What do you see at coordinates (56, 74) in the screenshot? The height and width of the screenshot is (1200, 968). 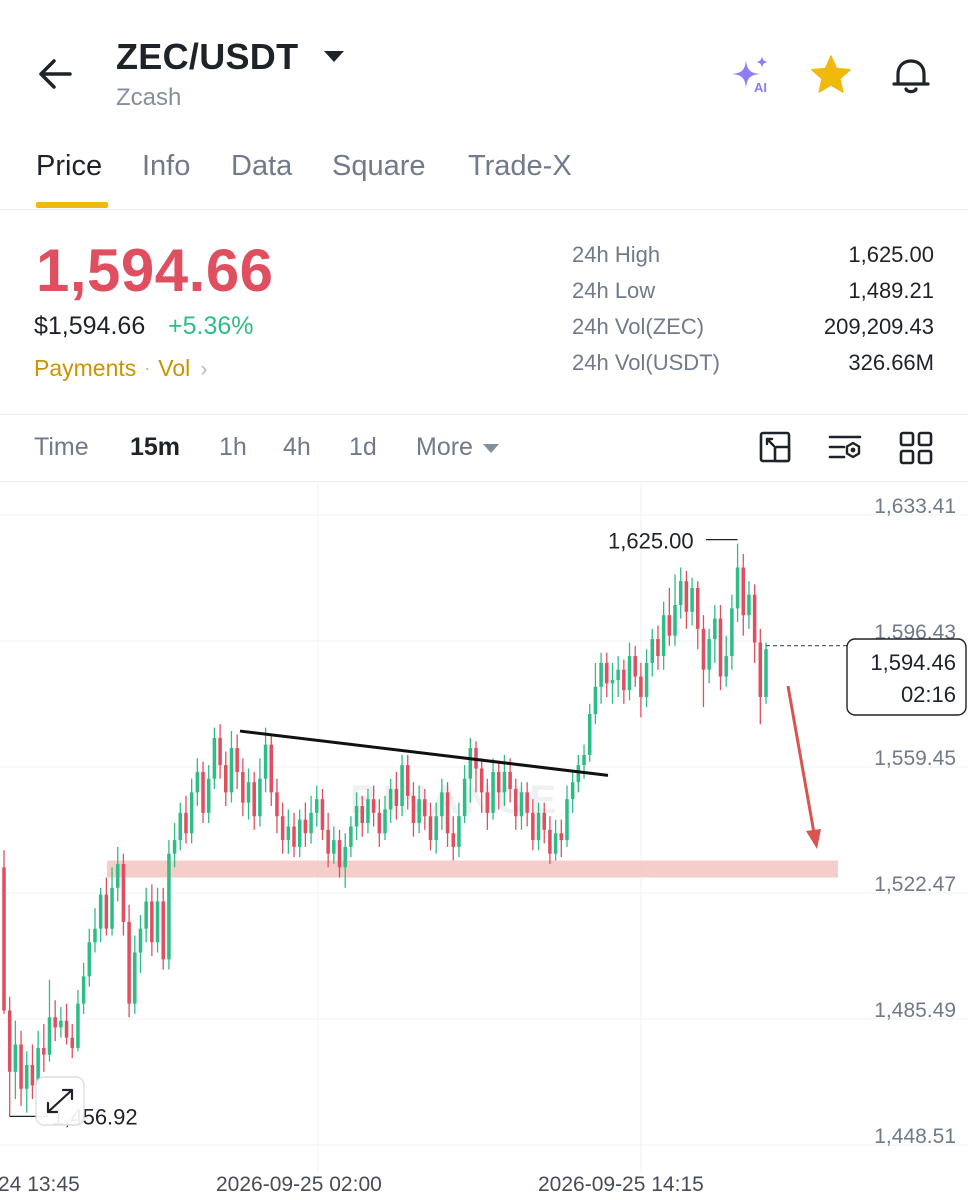 I see `back-arrow-icon` at bounding box center [56, 74].